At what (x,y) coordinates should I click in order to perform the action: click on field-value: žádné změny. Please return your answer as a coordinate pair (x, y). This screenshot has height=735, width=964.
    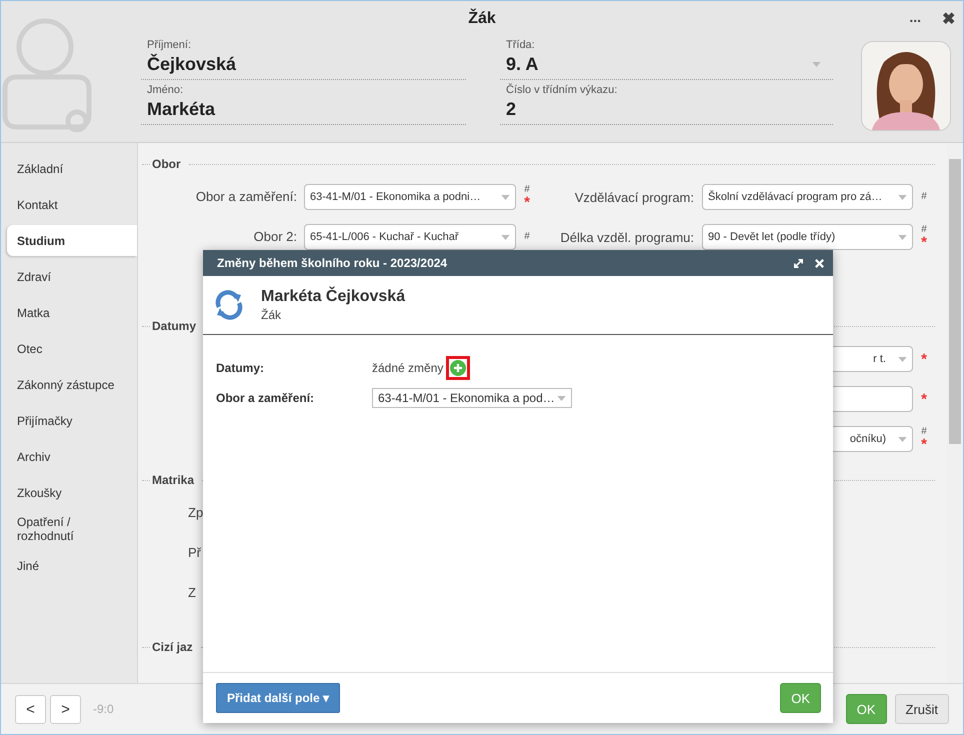
    Looking at the image, I should click on (408, 368).